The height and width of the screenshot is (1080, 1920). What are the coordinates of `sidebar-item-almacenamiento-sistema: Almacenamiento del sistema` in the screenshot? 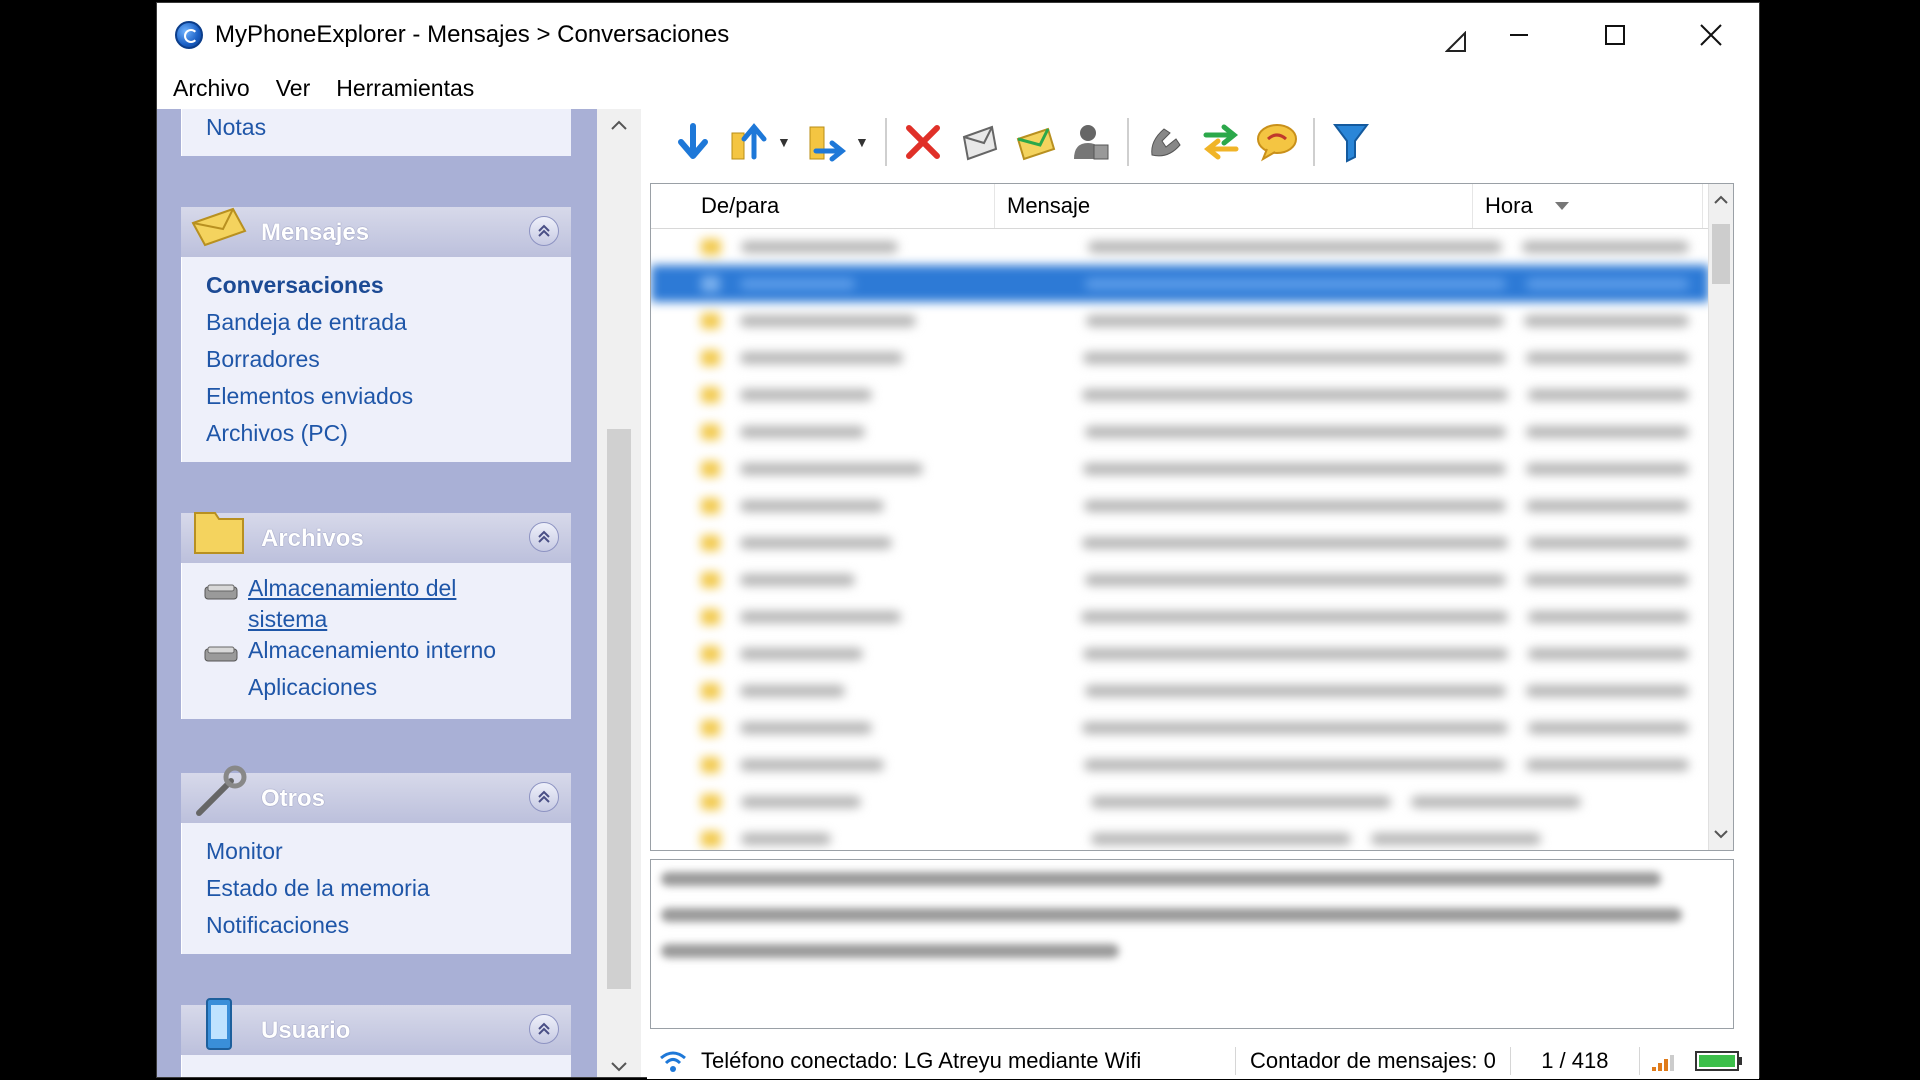 It's located at (376, 604).